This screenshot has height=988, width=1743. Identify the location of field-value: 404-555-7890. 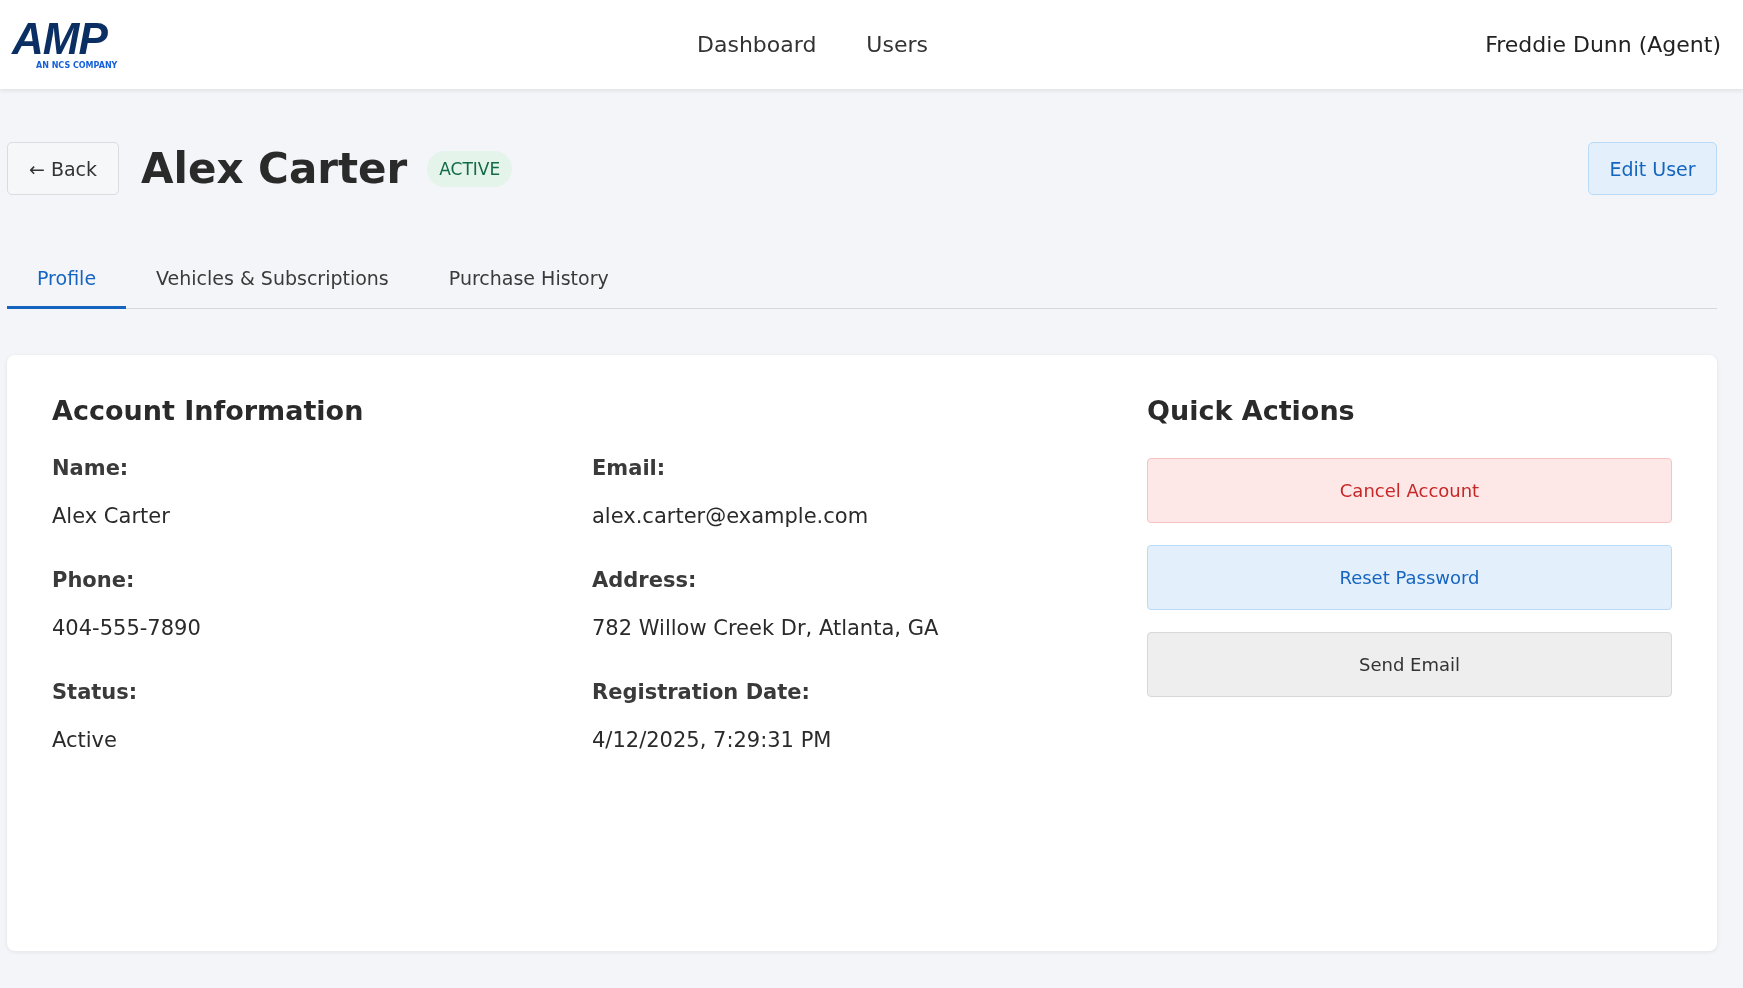
(127, 628).